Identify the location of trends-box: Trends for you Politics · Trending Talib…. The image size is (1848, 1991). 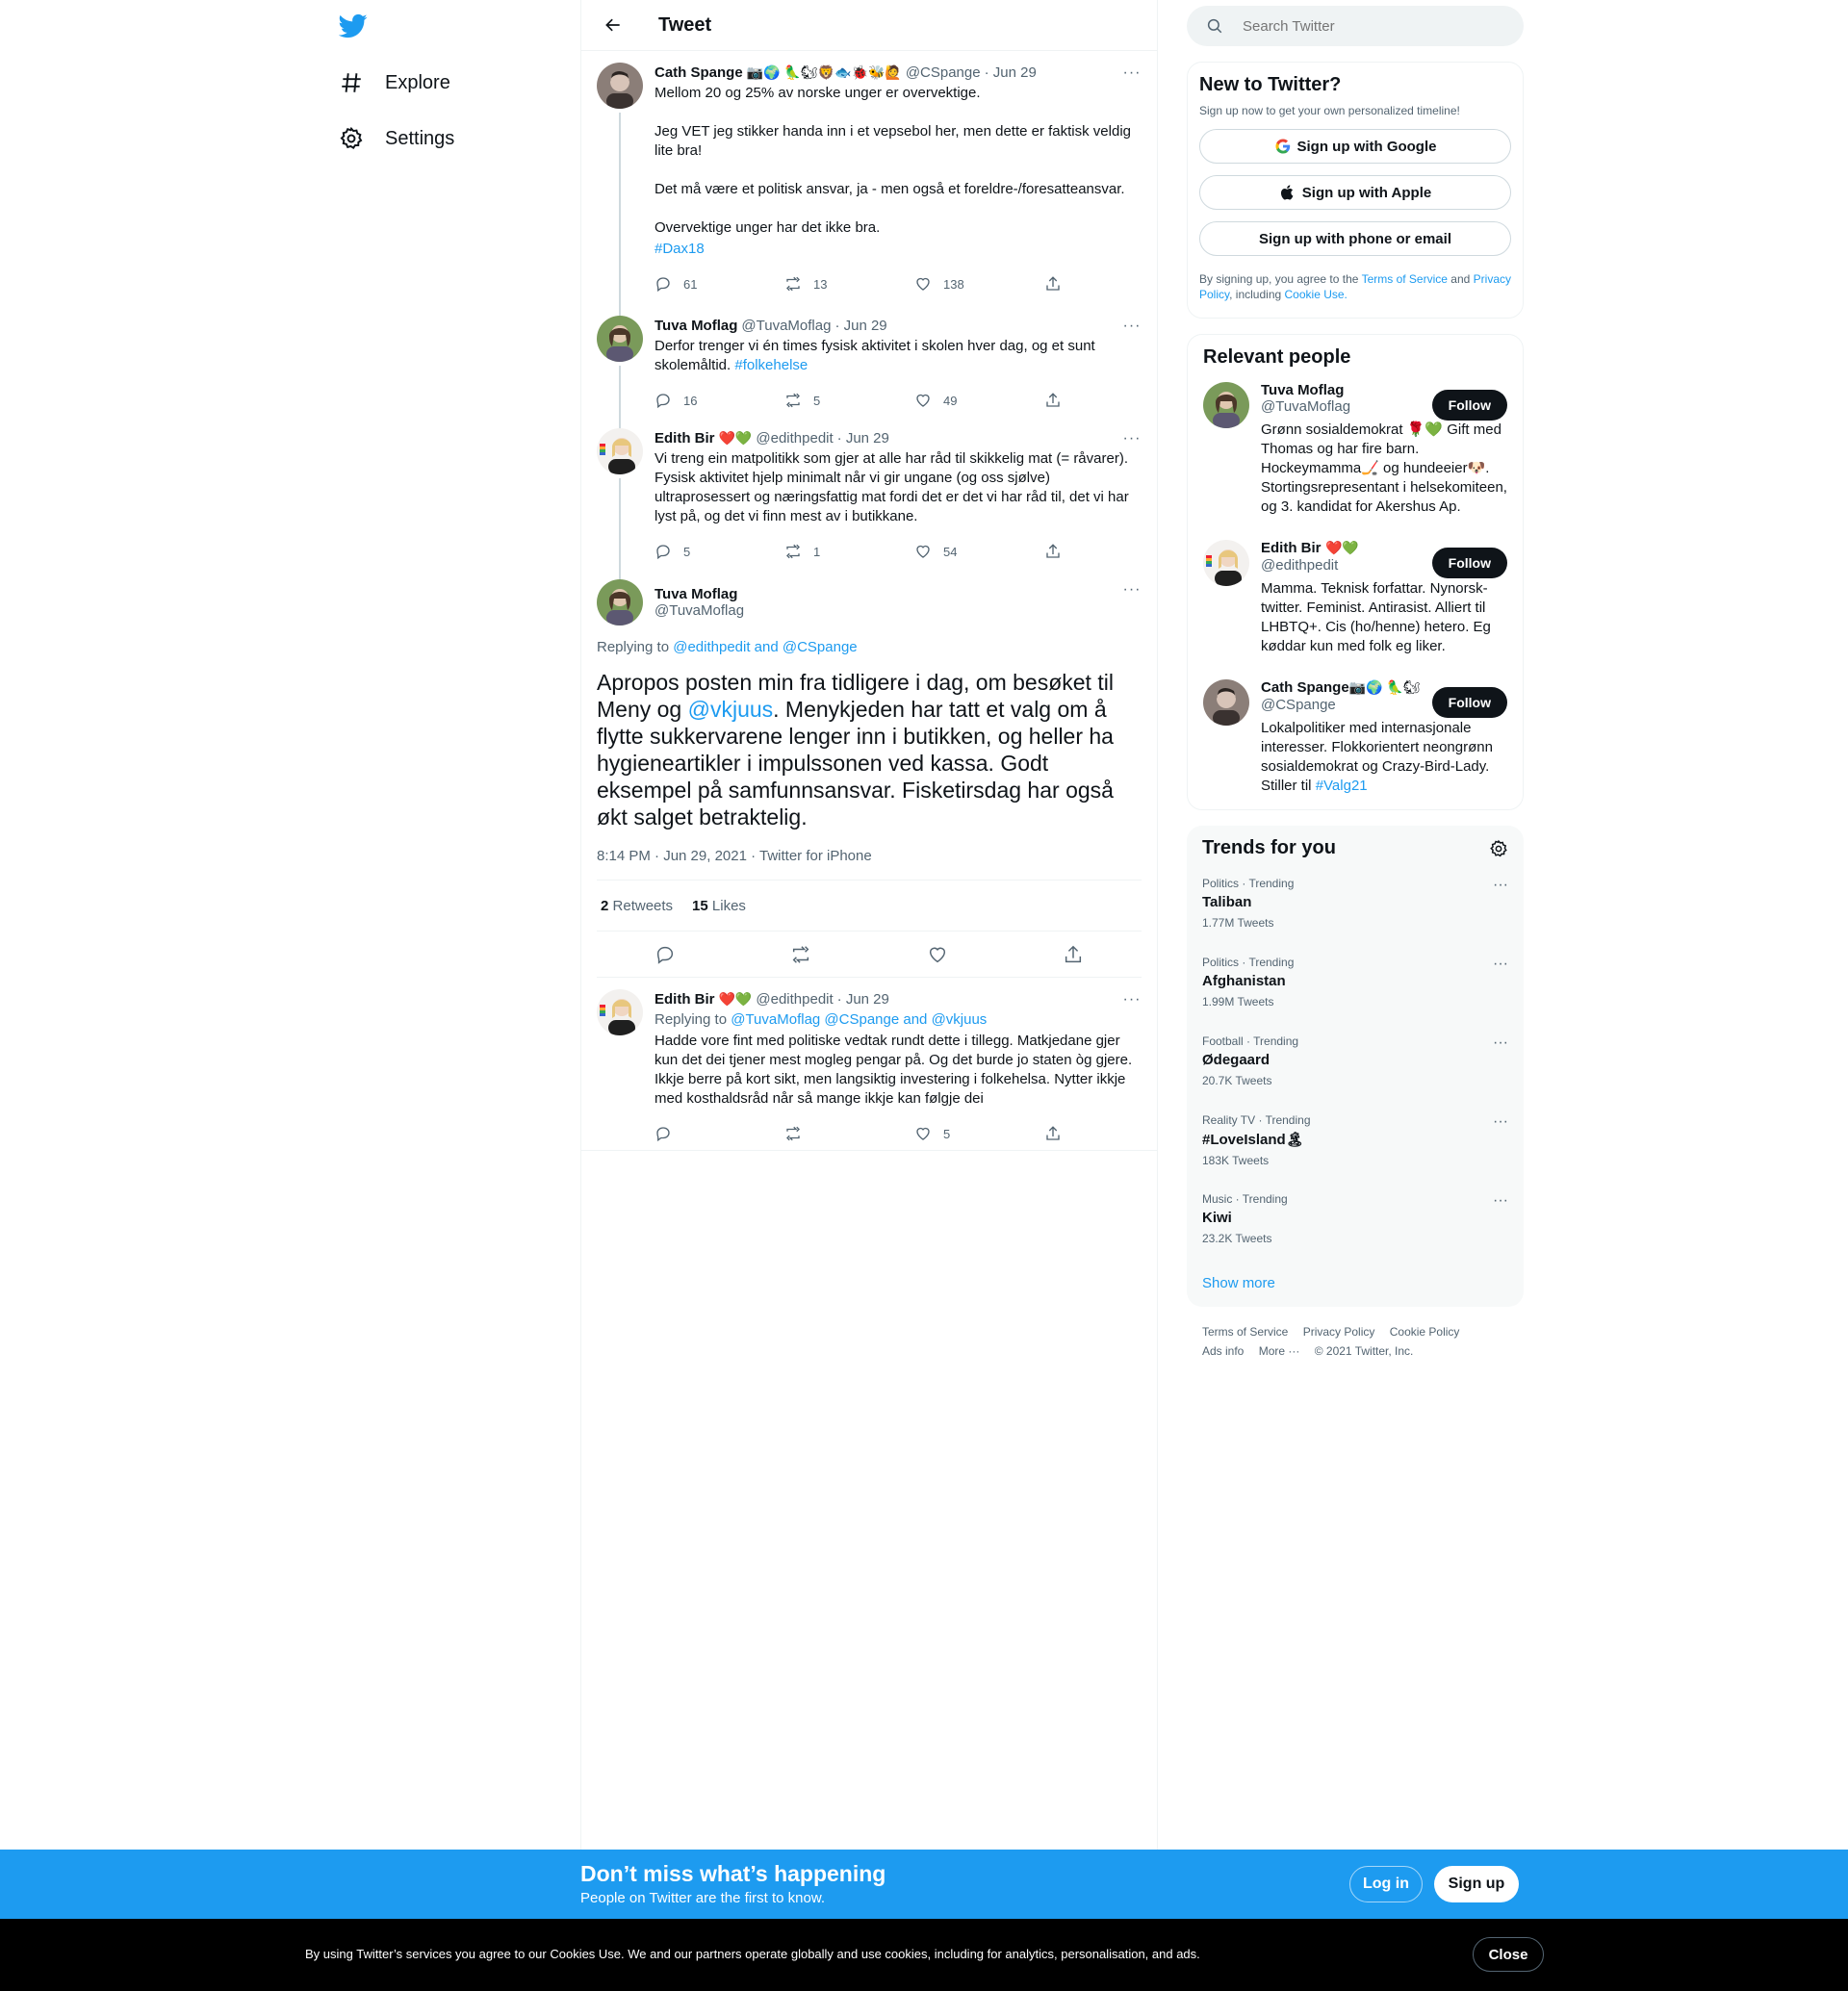
(1355, 1066).